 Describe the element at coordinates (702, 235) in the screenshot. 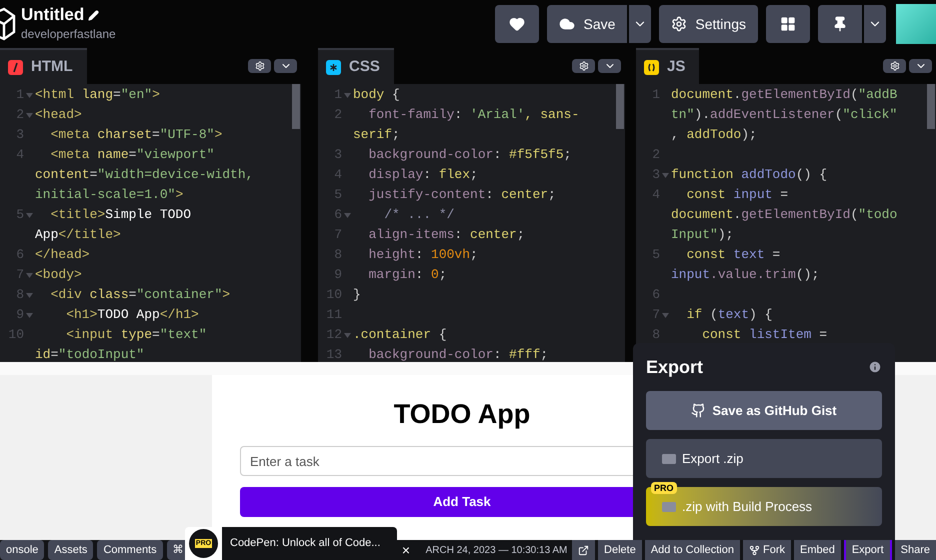

I see `code-line: Input");` at that location.